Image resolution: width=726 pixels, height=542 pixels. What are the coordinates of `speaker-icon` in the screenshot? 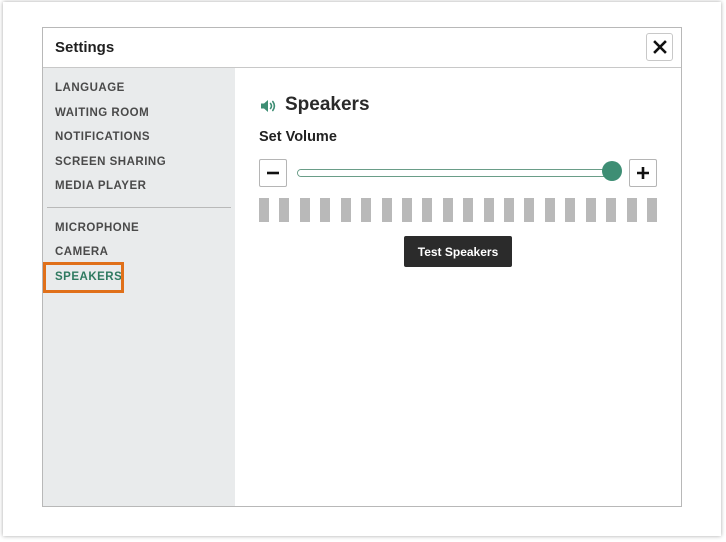 It's located at (268, 106).